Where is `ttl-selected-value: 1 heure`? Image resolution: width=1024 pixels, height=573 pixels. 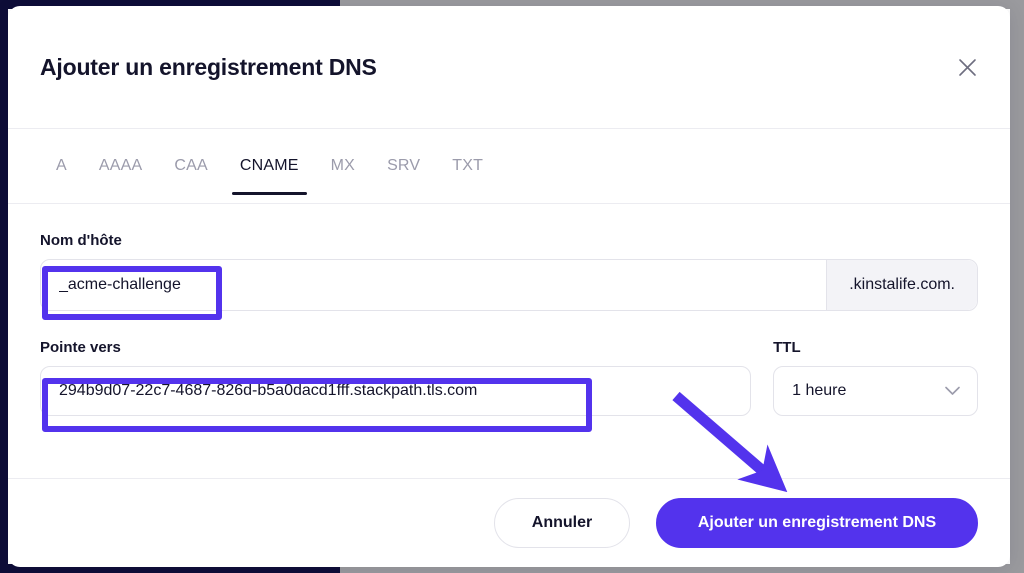
ttl-selected-value: 1 heure is located at coordinates (819, 390).